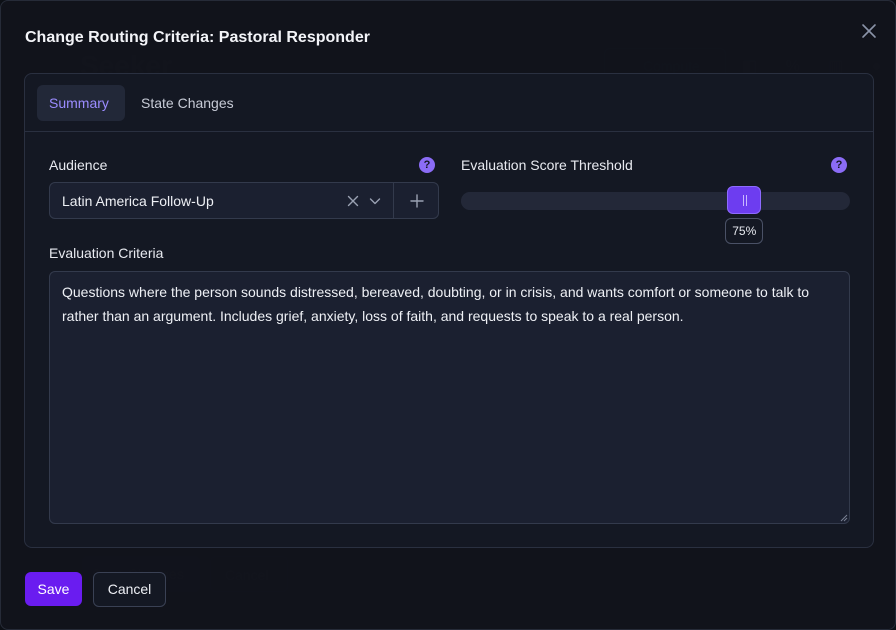 The height and width of the screenshot is (630, 896). I want to click on cancel-button: Cancel, so click(129, 589).